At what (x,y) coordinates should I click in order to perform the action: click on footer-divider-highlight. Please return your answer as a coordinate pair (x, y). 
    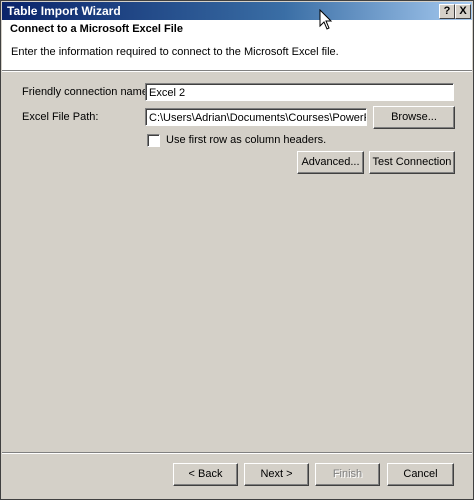
    Looking at the image, I should click on (237, 453).